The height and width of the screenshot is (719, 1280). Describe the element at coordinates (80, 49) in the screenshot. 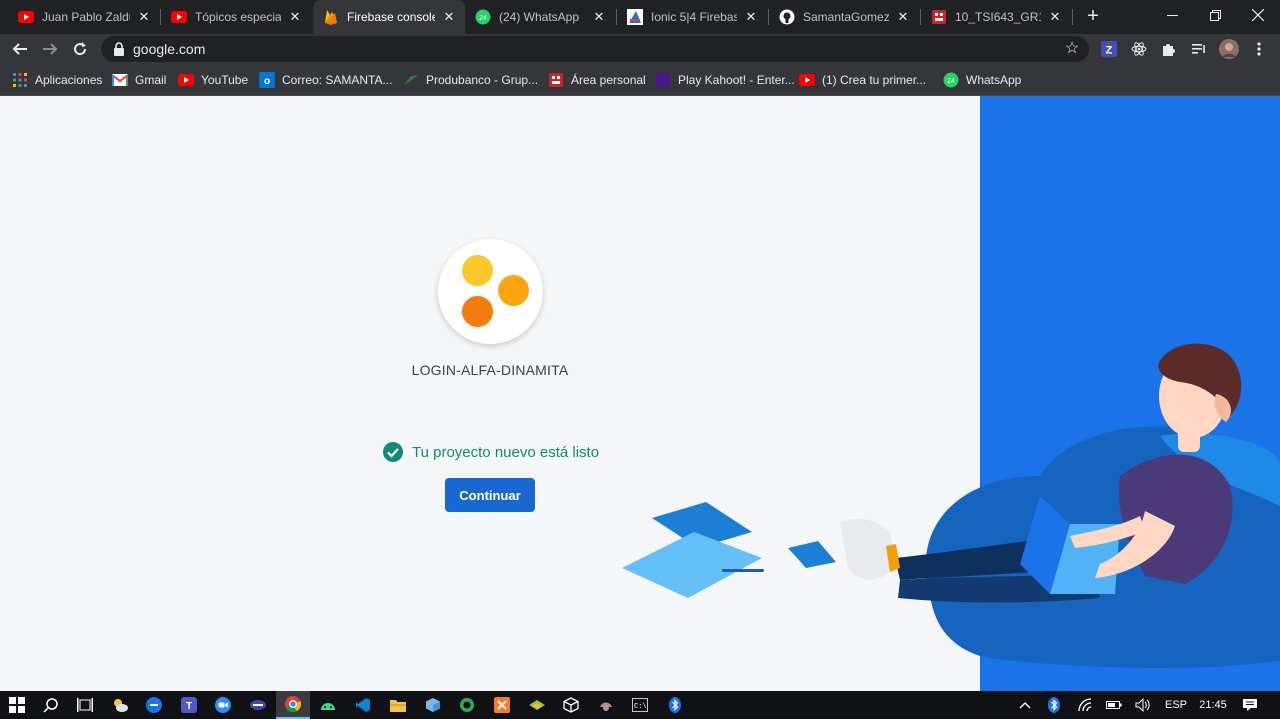

I see `reload-button` at that location.